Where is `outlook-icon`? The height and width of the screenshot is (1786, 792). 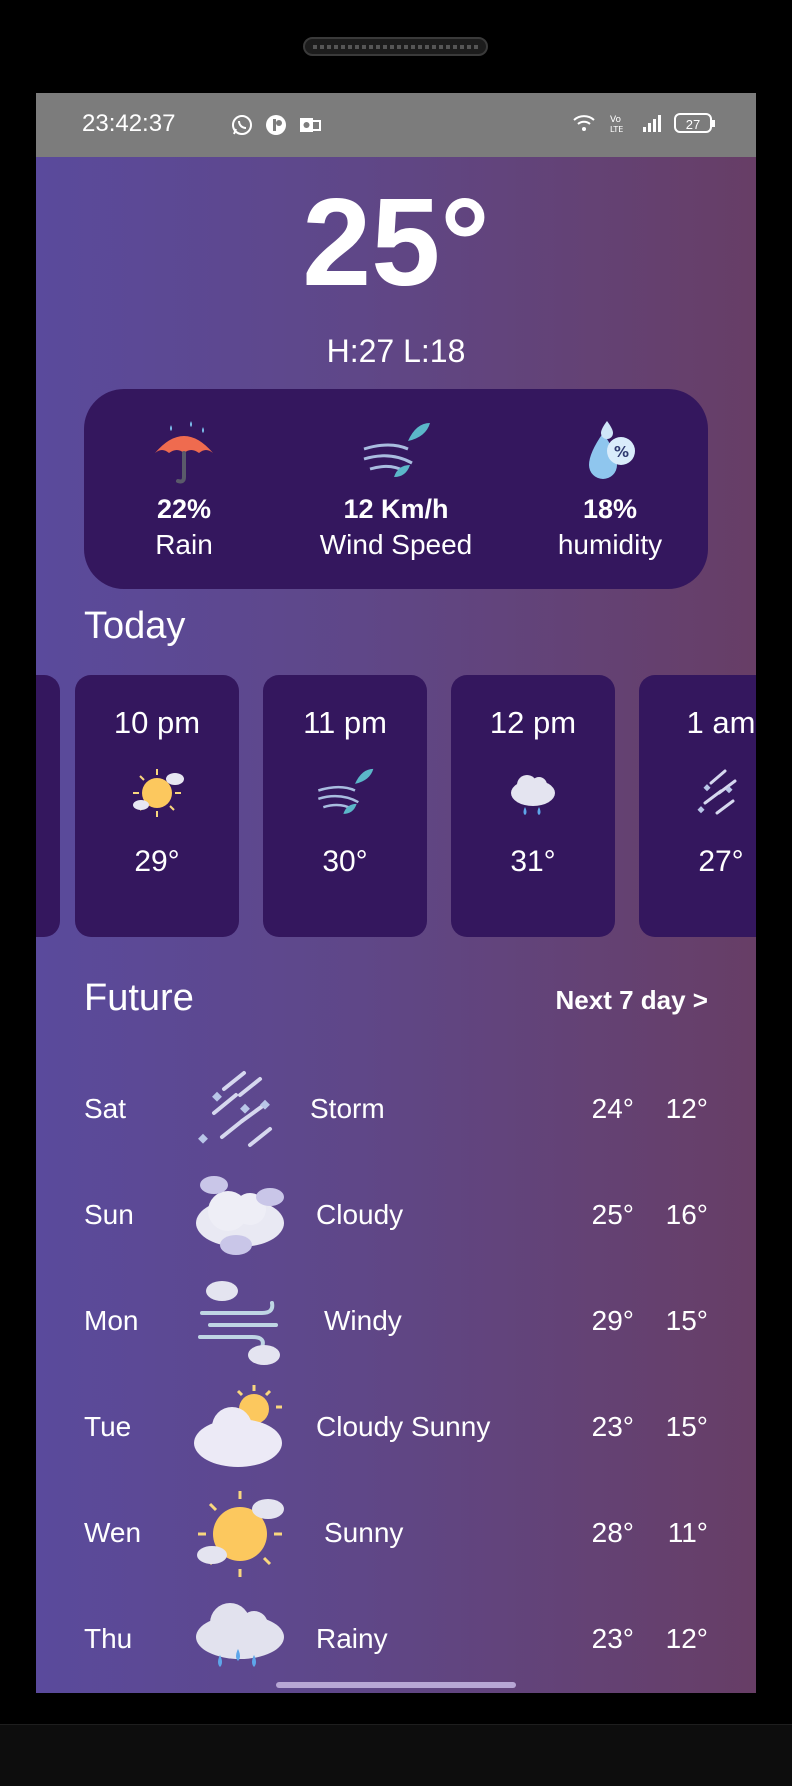 outlook-icon is located at coordinates (310, 125).